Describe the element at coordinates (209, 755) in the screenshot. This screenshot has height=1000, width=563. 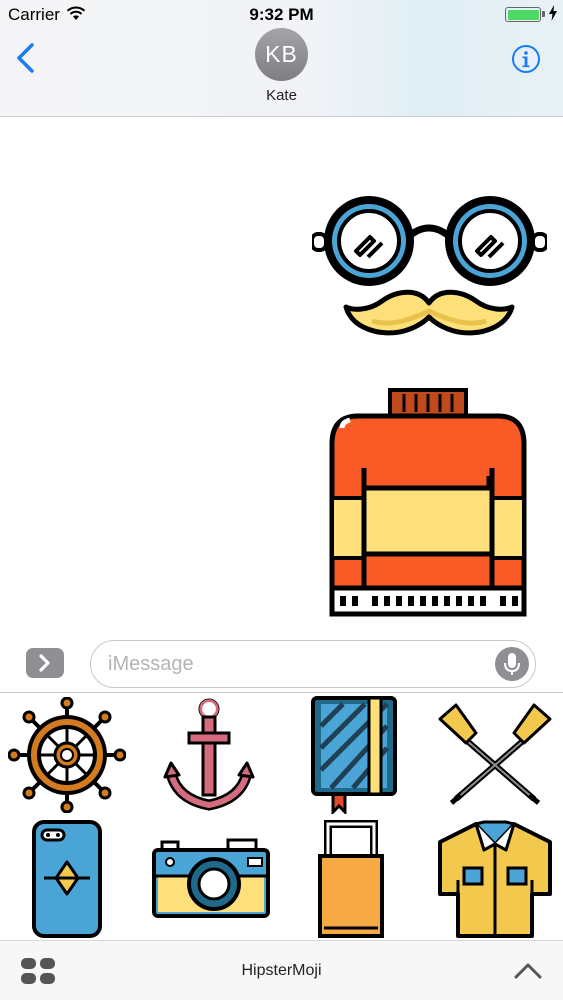
I see `anchor-sticker` at that location.